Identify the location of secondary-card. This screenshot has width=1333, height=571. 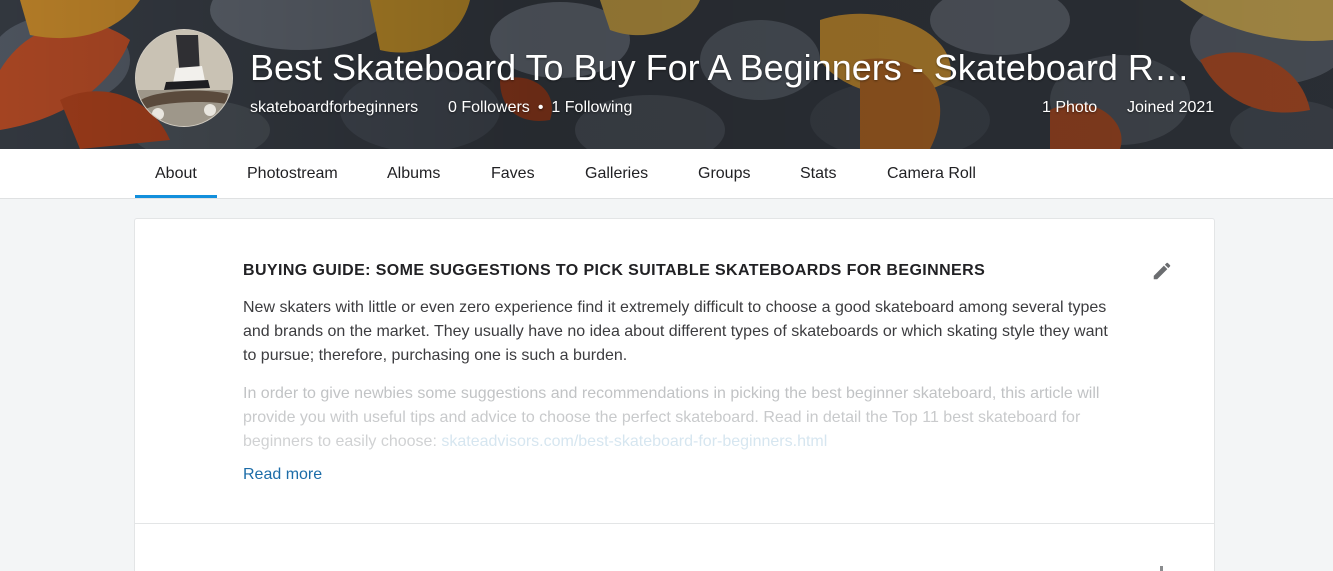
(674, 547).